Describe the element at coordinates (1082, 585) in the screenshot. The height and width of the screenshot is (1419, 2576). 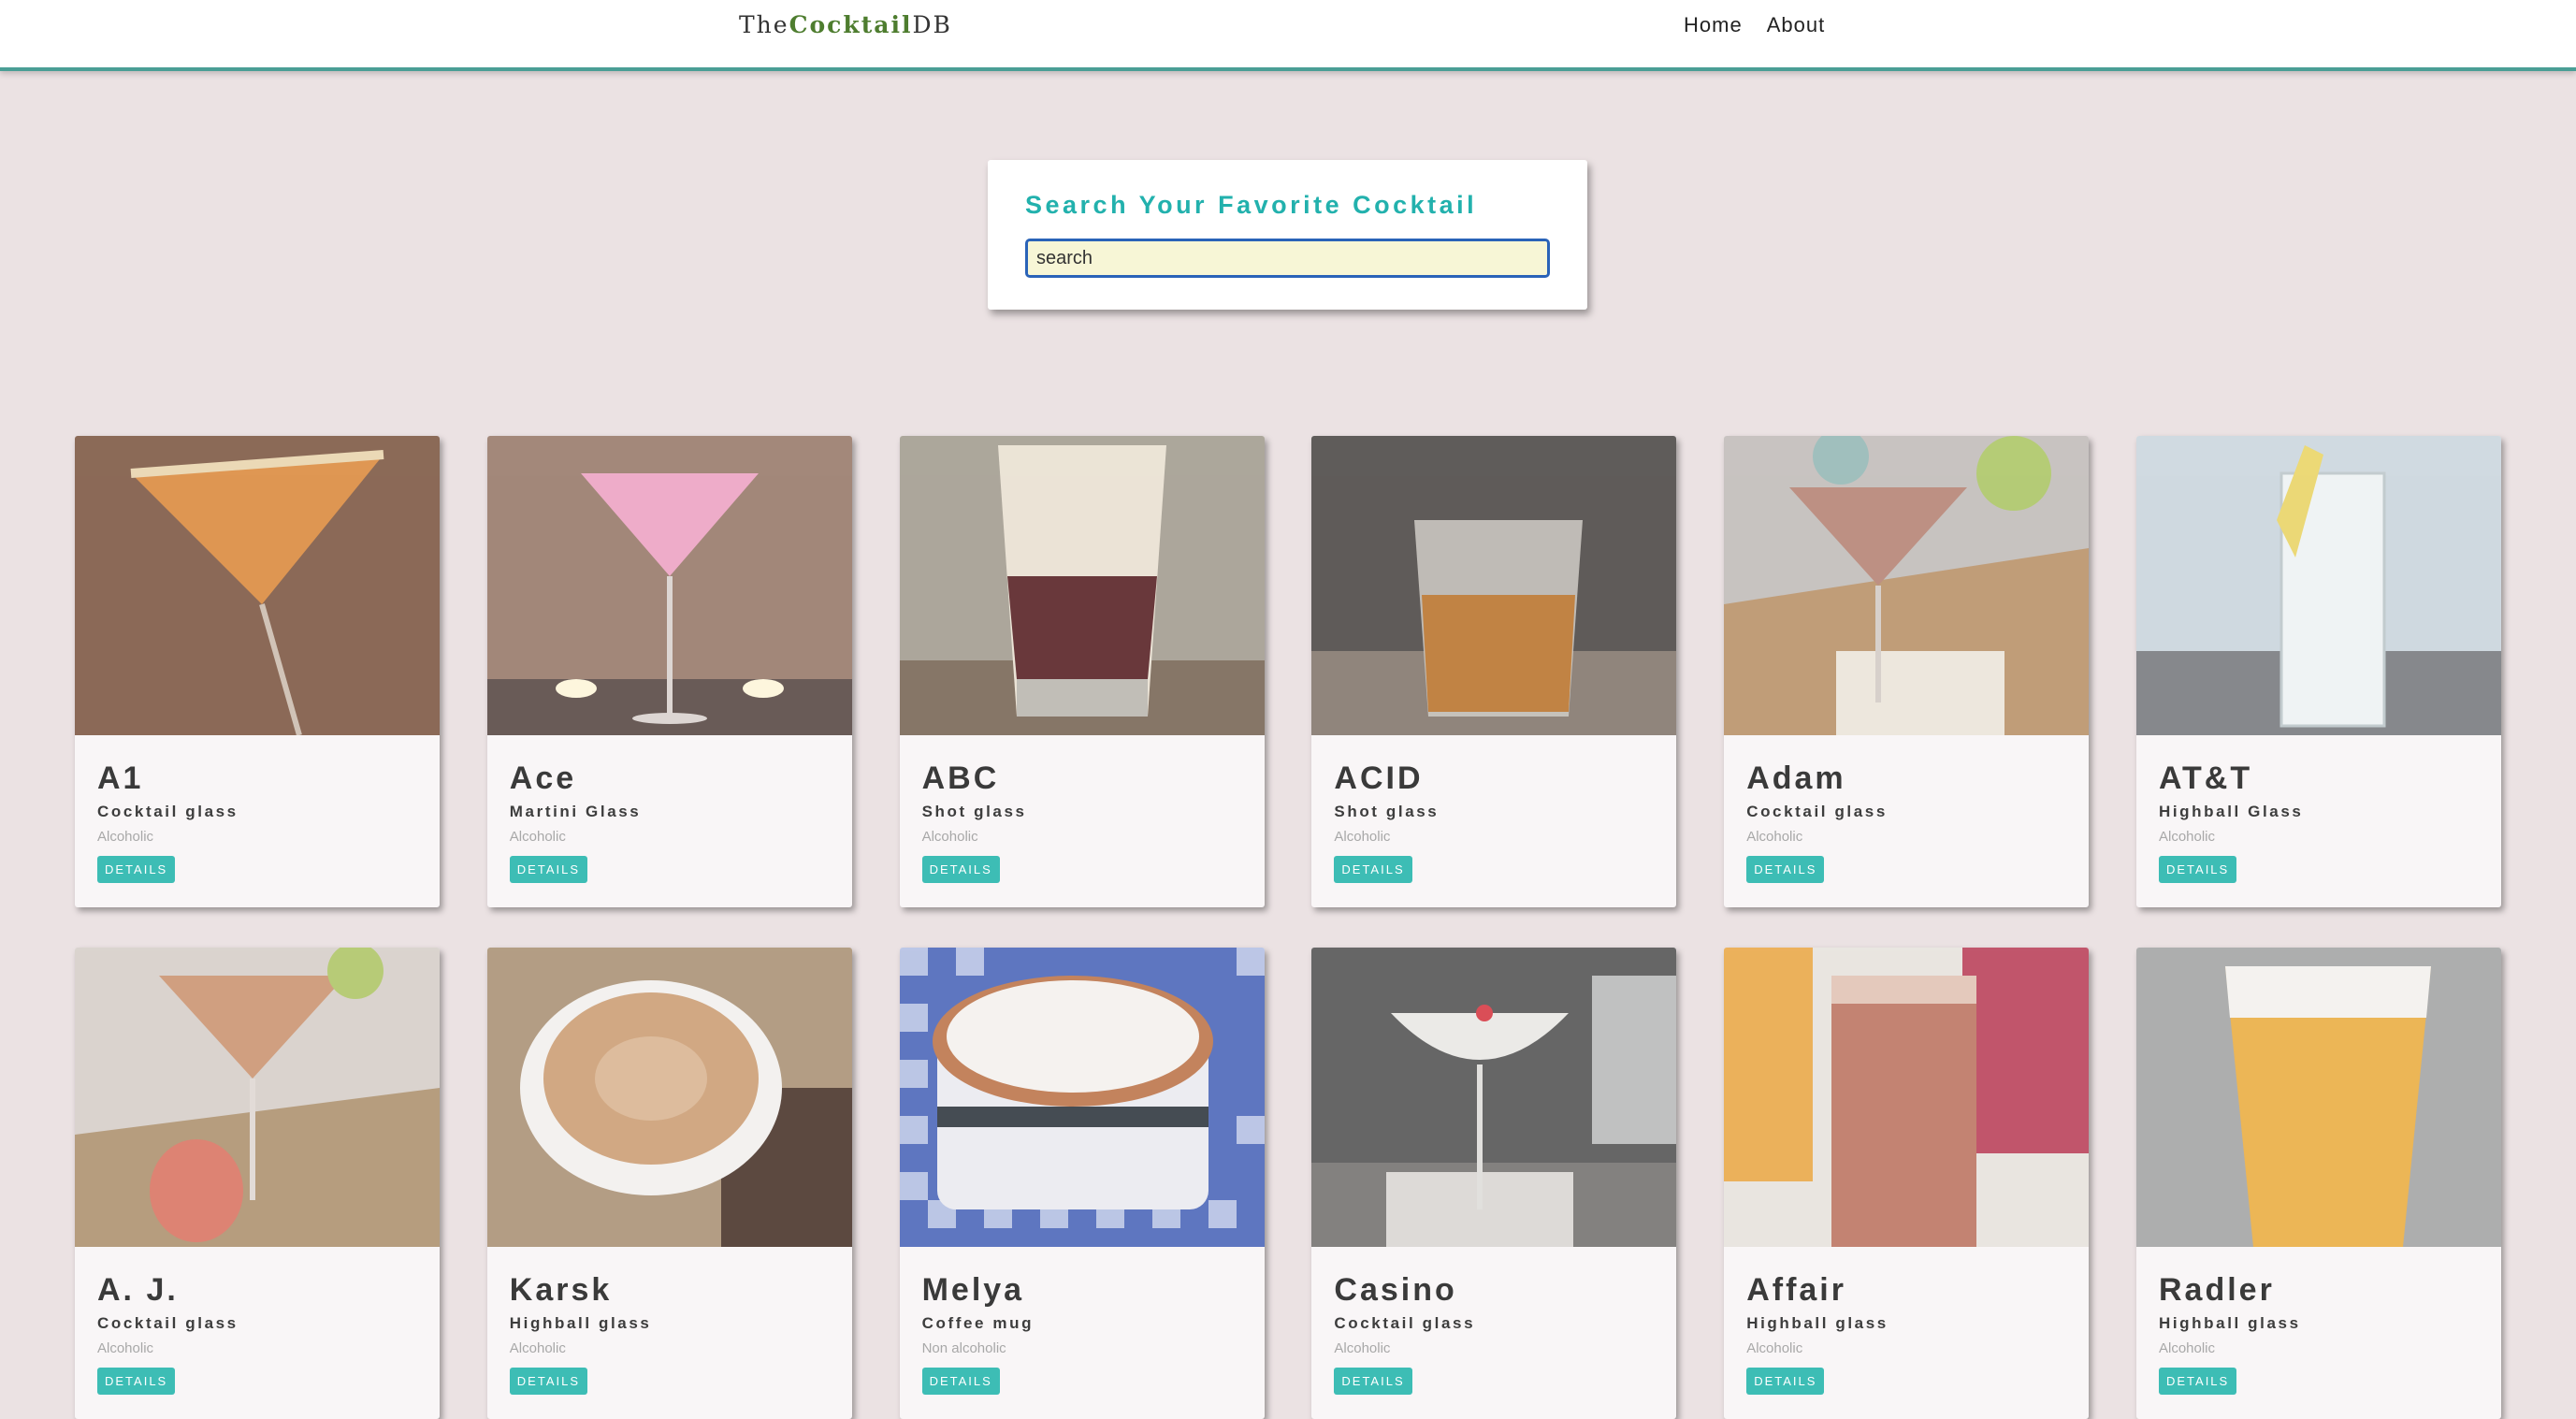
I see `cocktail-image-layered-shot` at that location.